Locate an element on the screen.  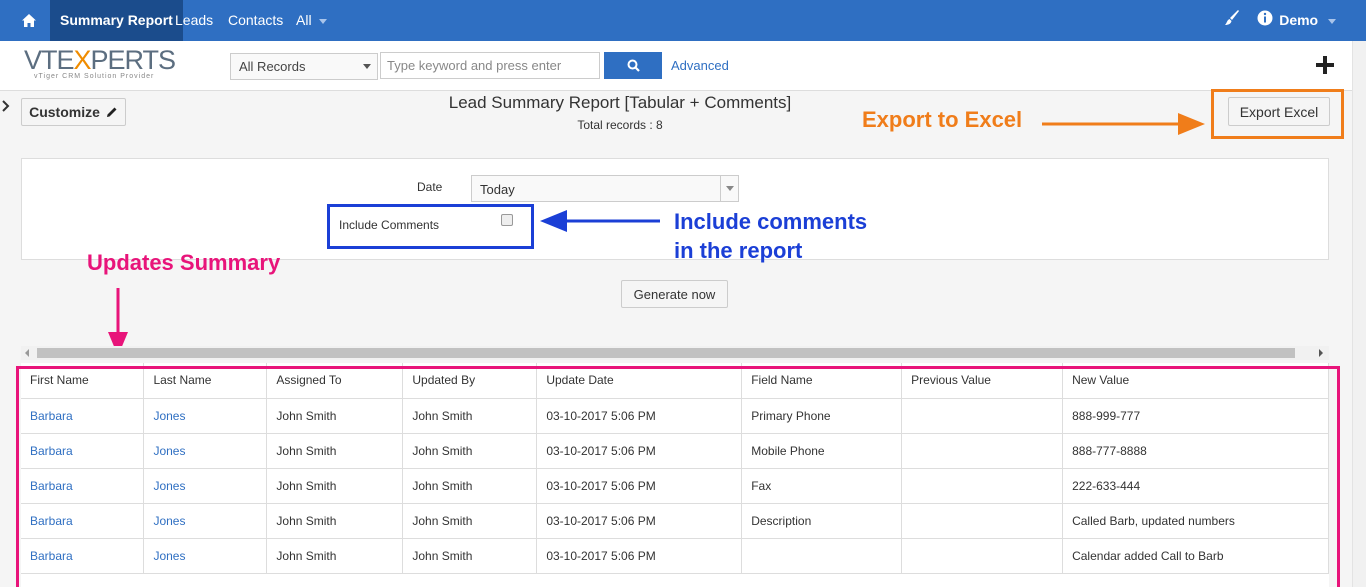
export-excel-button: Export Excel is located at coordinates (1279, 111).